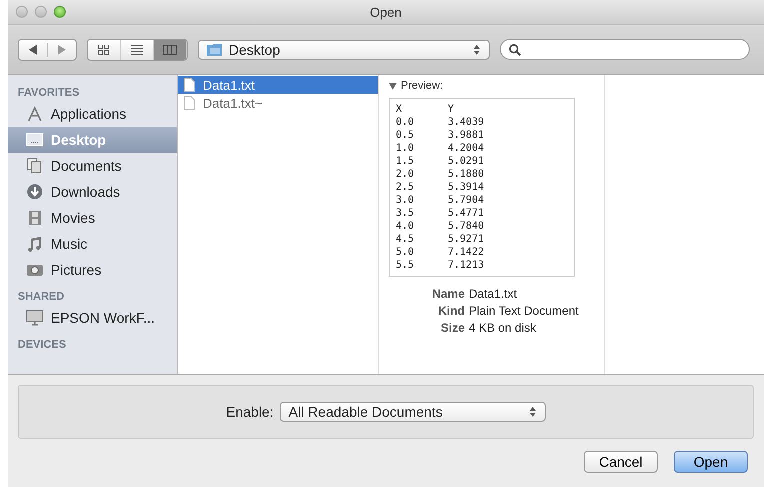 Image resolution: width=764 pixels, height=487 pixels. What do you see at coordinates (215, 49) in the screenshot?
I see `folder-icon` at bounding box center [215, 49].